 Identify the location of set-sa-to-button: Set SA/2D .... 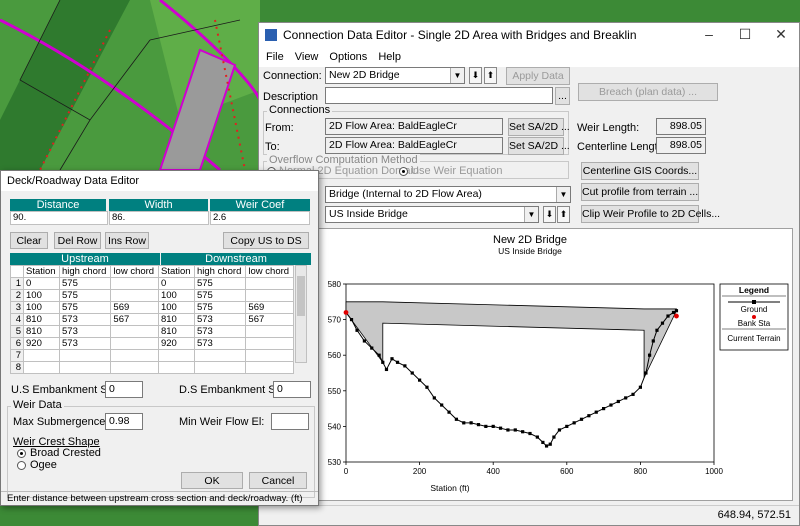
(539, 146).